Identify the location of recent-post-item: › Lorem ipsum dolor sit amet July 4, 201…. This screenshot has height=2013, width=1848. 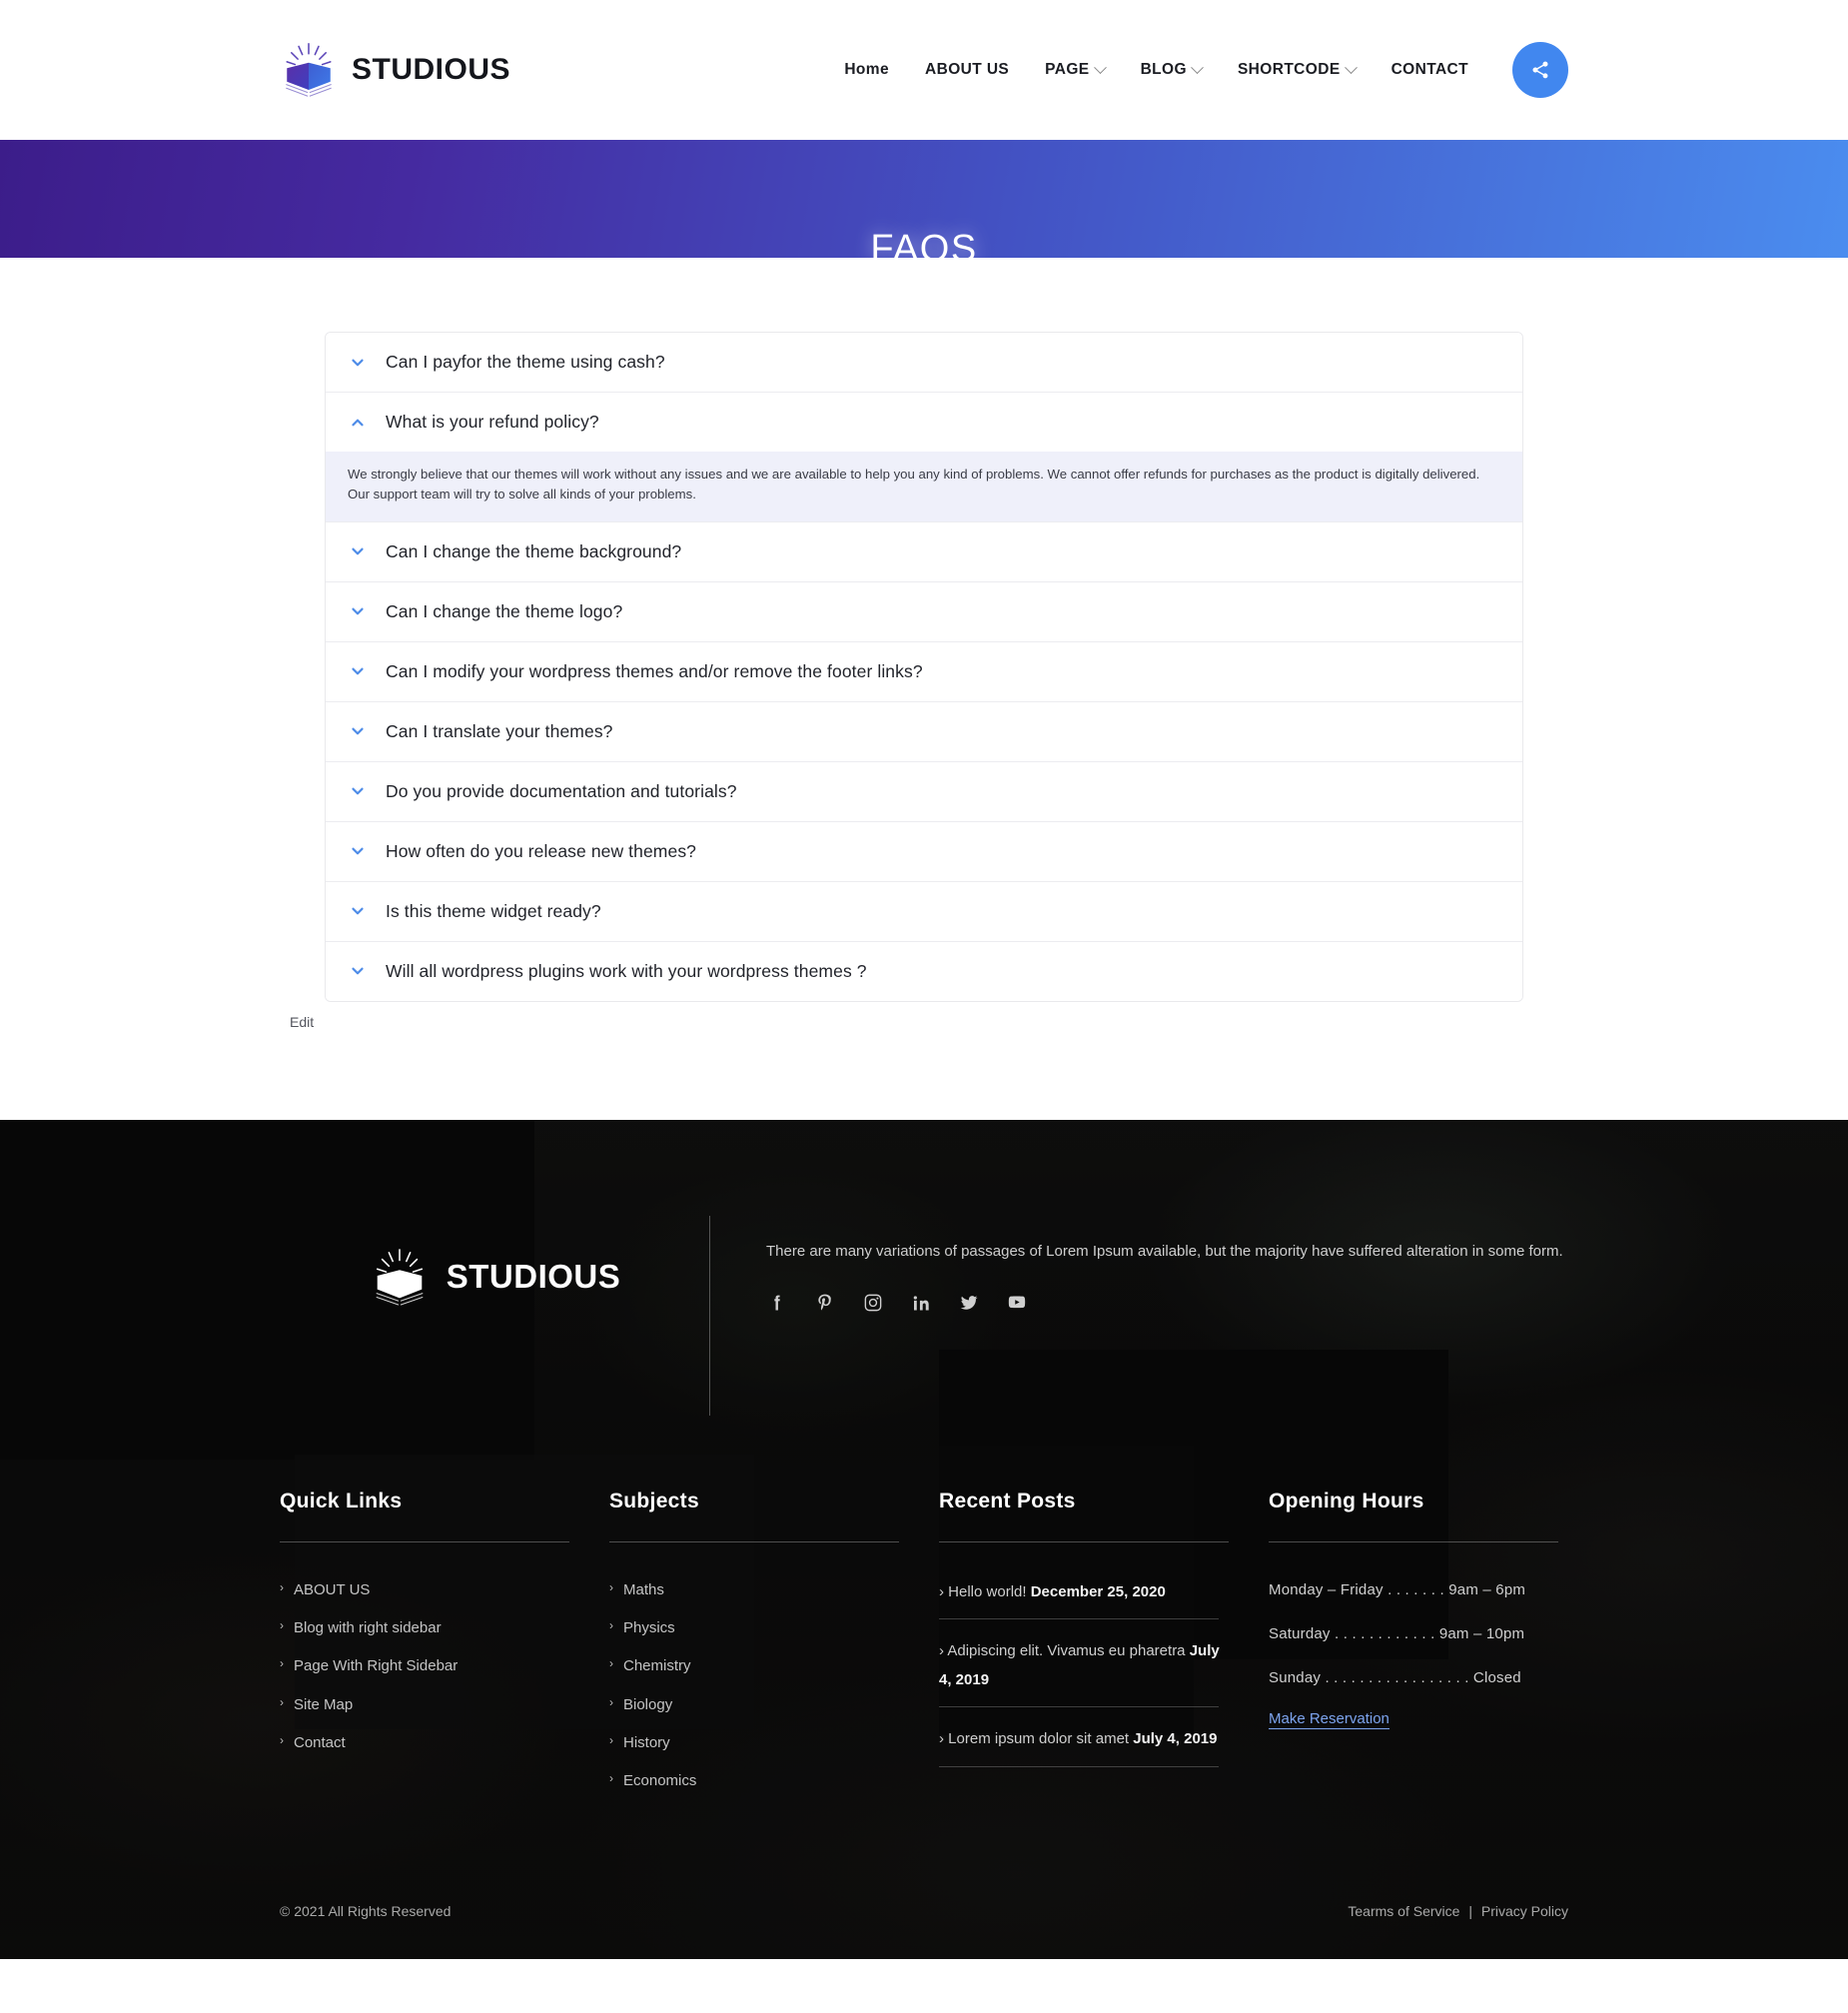
(1084, 1746).